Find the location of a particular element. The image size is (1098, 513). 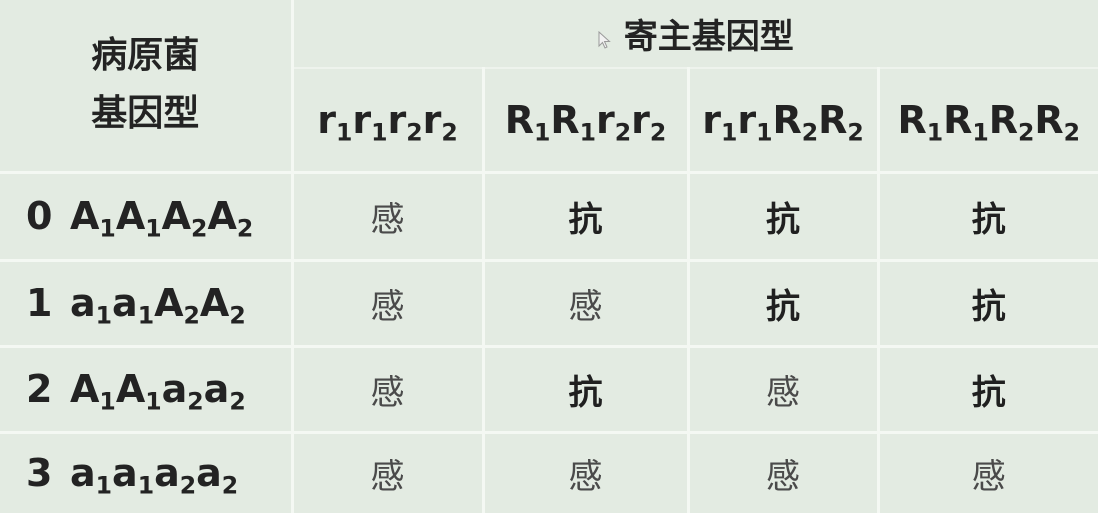

host-genotype-header: 寄主基因型 is located at coordinates (695, 34).